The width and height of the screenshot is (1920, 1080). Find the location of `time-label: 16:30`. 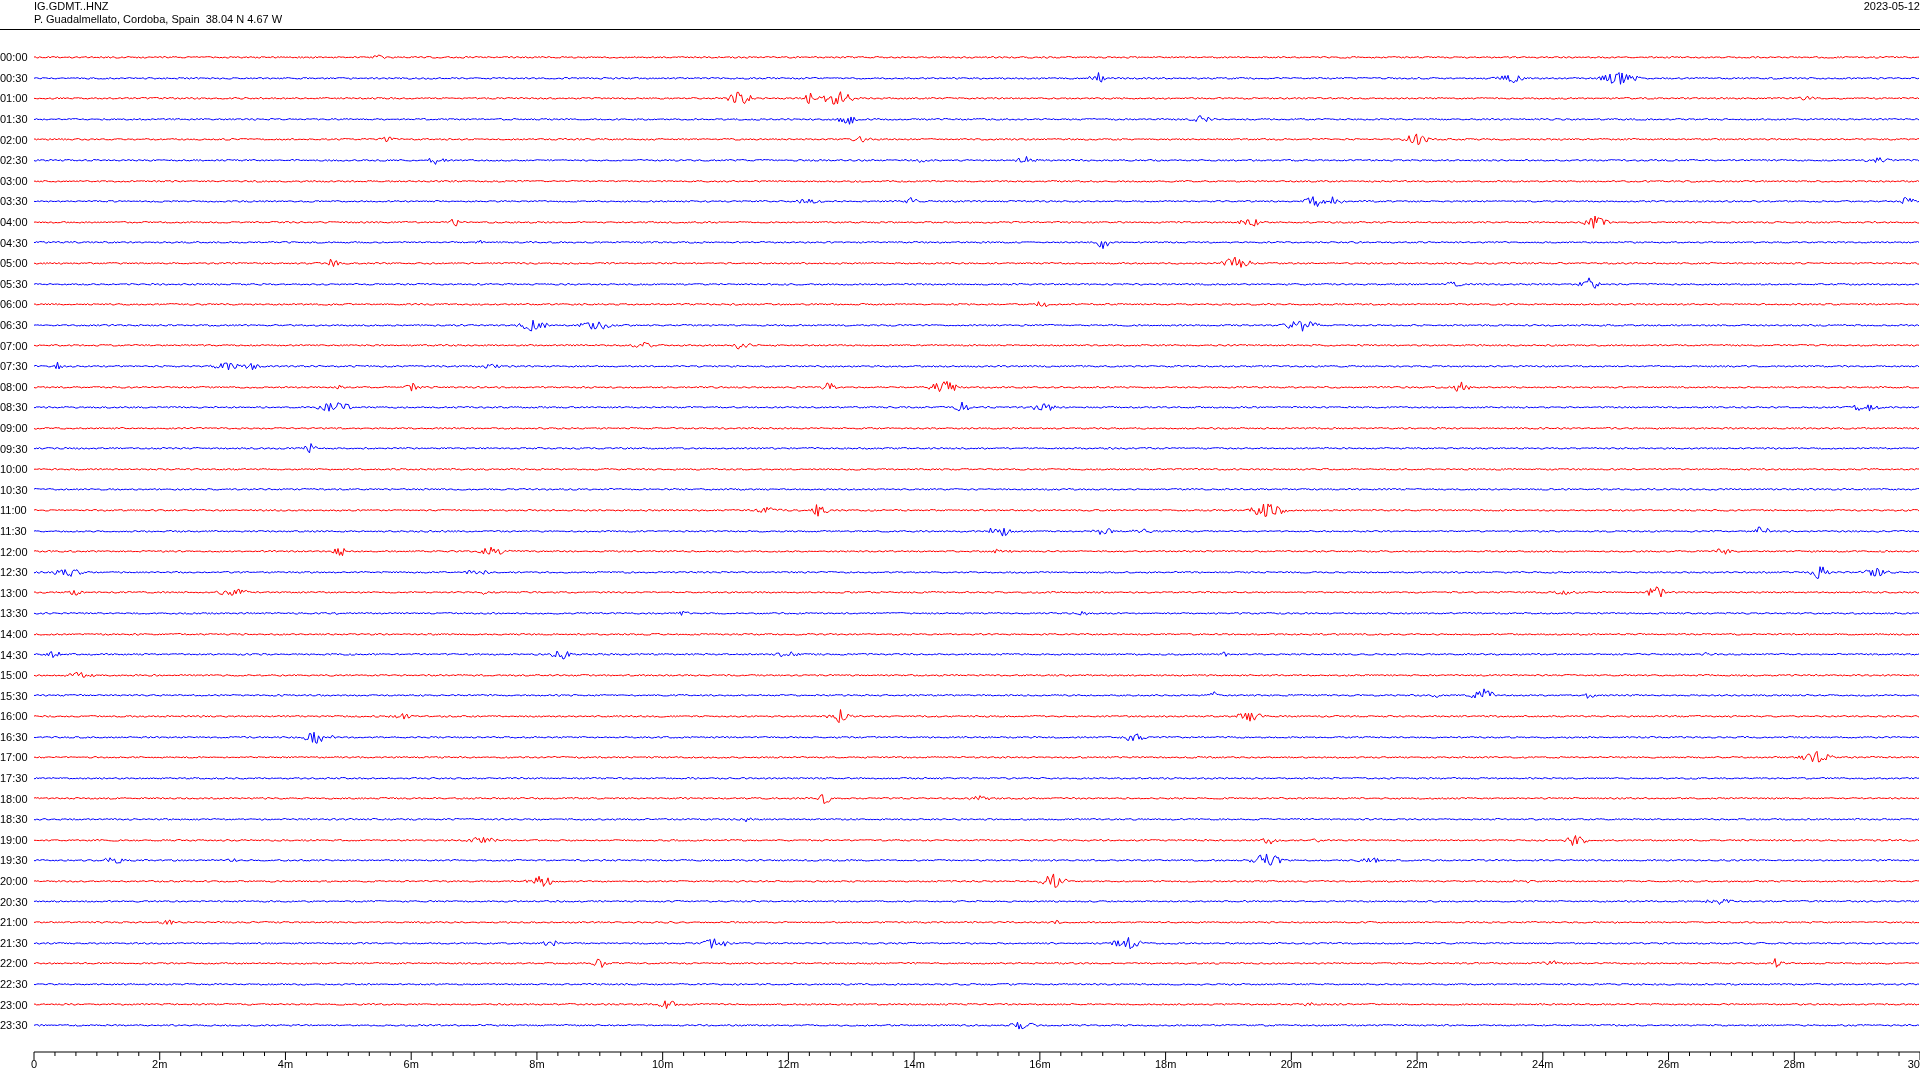

time-label: 16:30 is located at coordinates (14, 736).